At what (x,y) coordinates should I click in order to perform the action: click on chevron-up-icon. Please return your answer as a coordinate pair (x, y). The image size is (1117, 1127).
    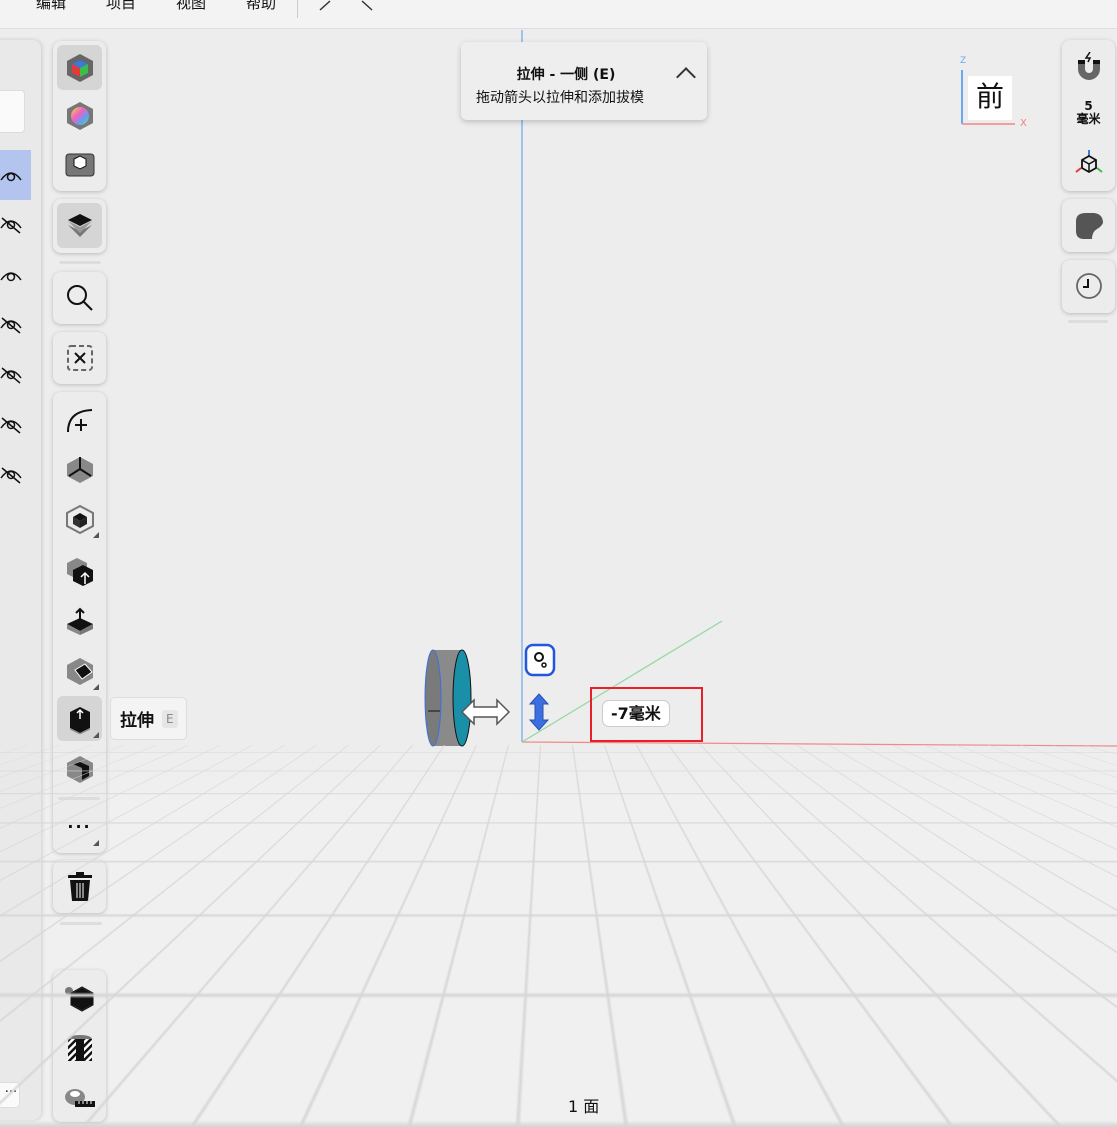
    Looking at the image, I should click on (686, 77).